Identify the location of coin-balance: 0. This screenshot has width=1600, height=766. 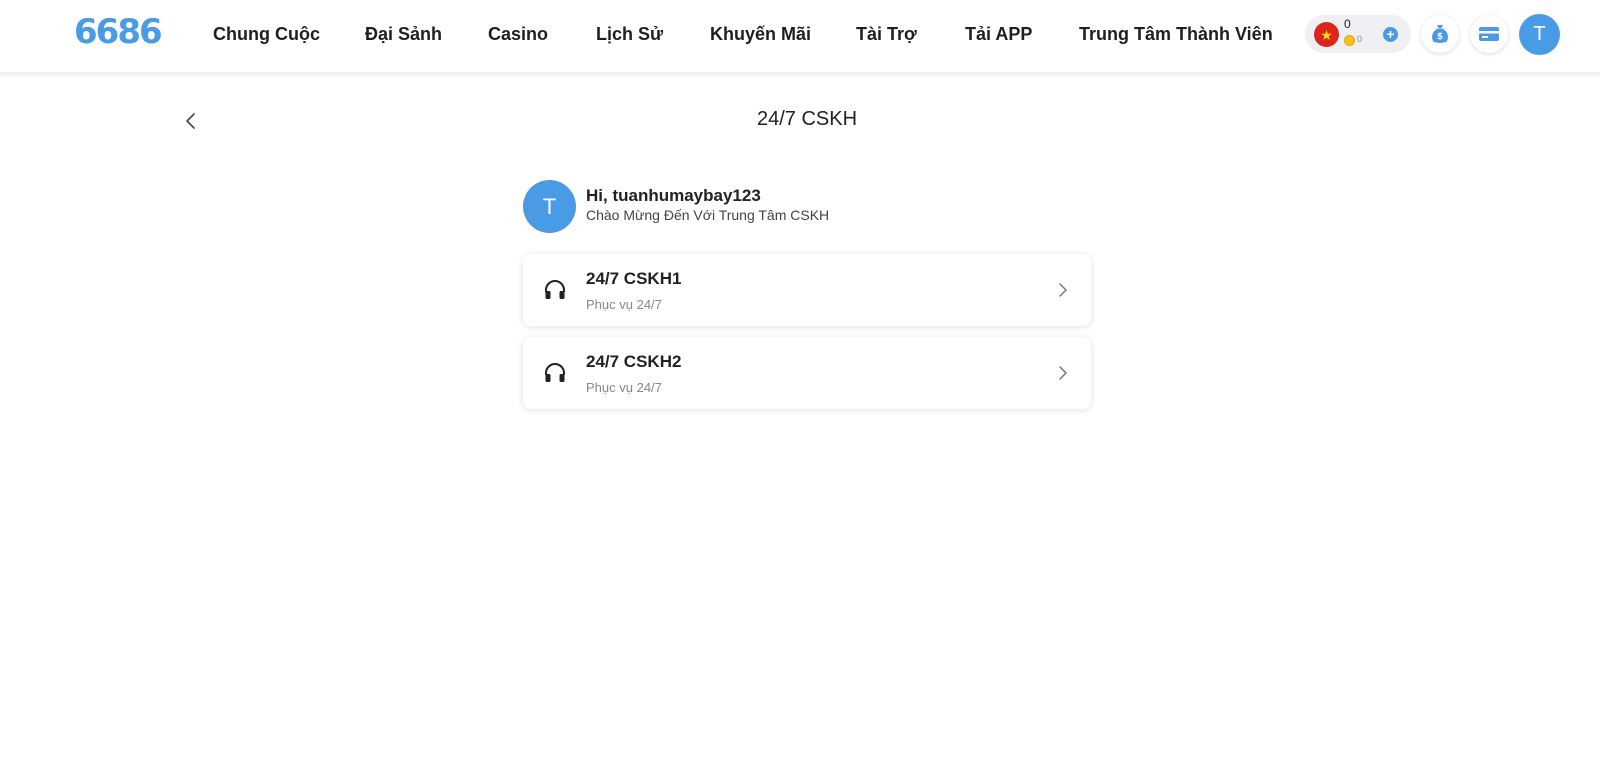
(1360, 39).